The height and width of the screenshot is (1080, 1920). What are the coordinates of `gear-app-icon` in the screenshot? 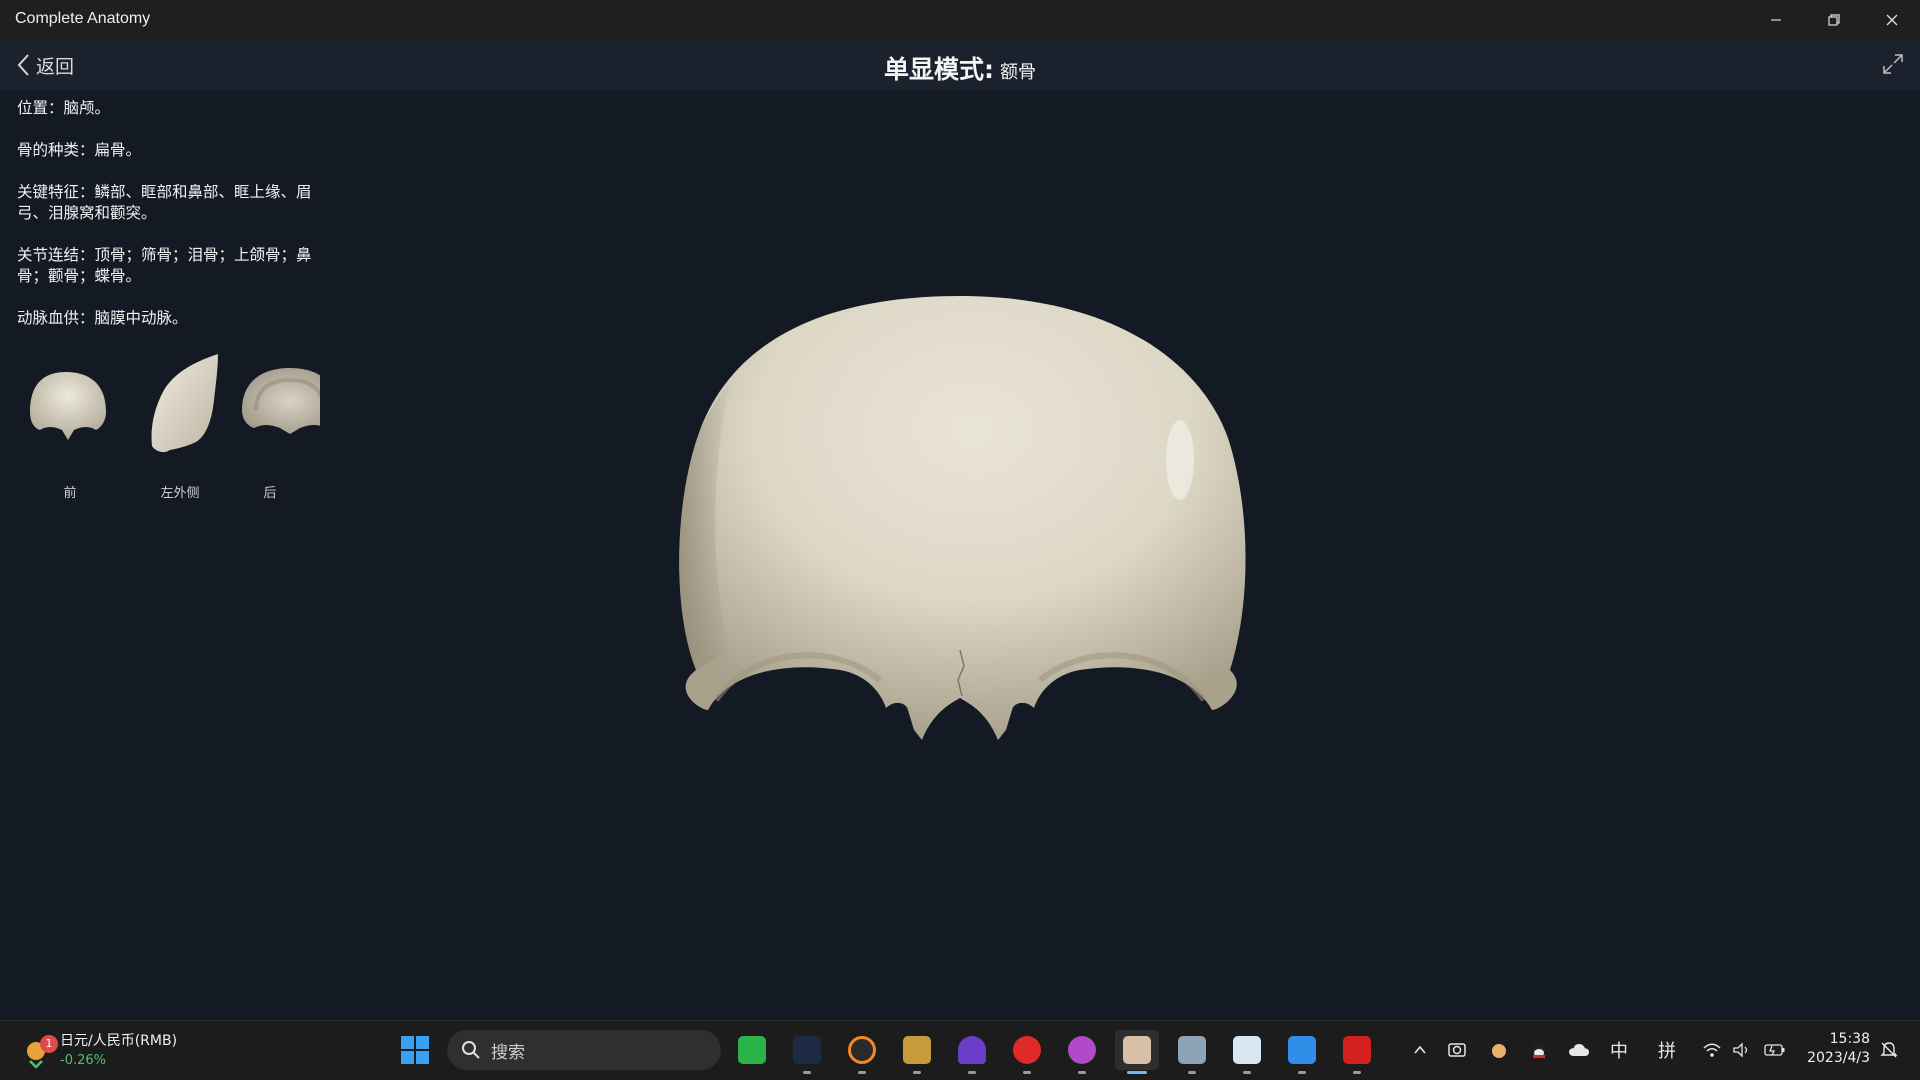 It's located at (1192, 1050).